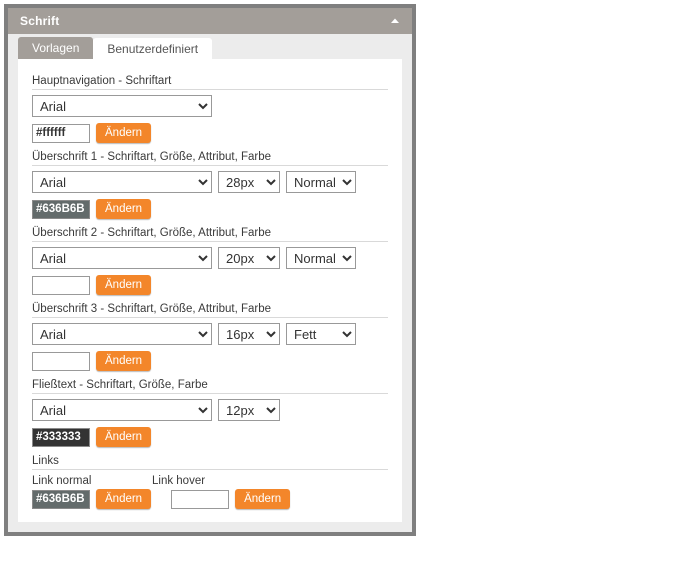 Image resolution: width=675 pixels, height=566 pixels. Describe the element at coordinates (210, 82) in the screenshot. I see `section-hauptnavigation-label: Hauptnavigation - Schriftart` at that location.